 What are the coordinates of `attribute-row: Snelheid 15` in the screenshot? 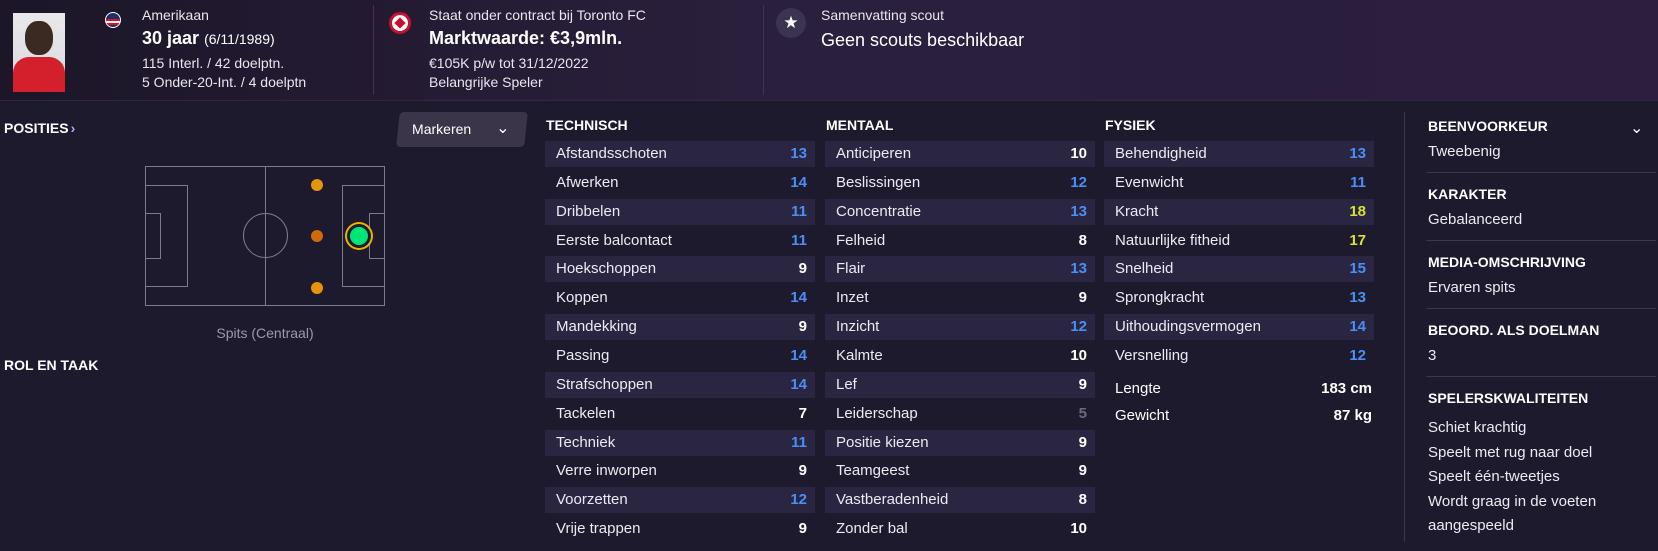 It's located at (1239, 269).